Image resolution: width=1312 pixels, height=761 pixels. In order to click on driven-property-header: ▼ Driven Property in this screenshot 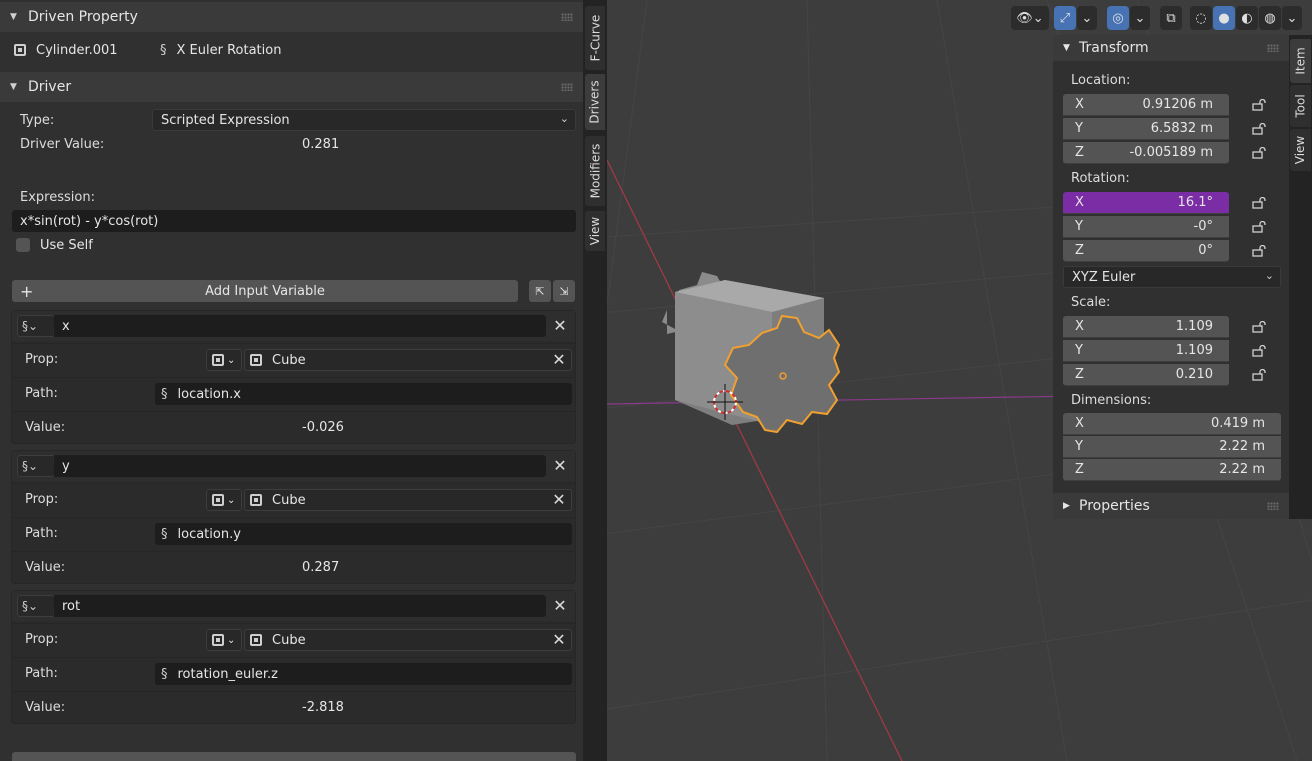, I will do `click(291, 17)`.